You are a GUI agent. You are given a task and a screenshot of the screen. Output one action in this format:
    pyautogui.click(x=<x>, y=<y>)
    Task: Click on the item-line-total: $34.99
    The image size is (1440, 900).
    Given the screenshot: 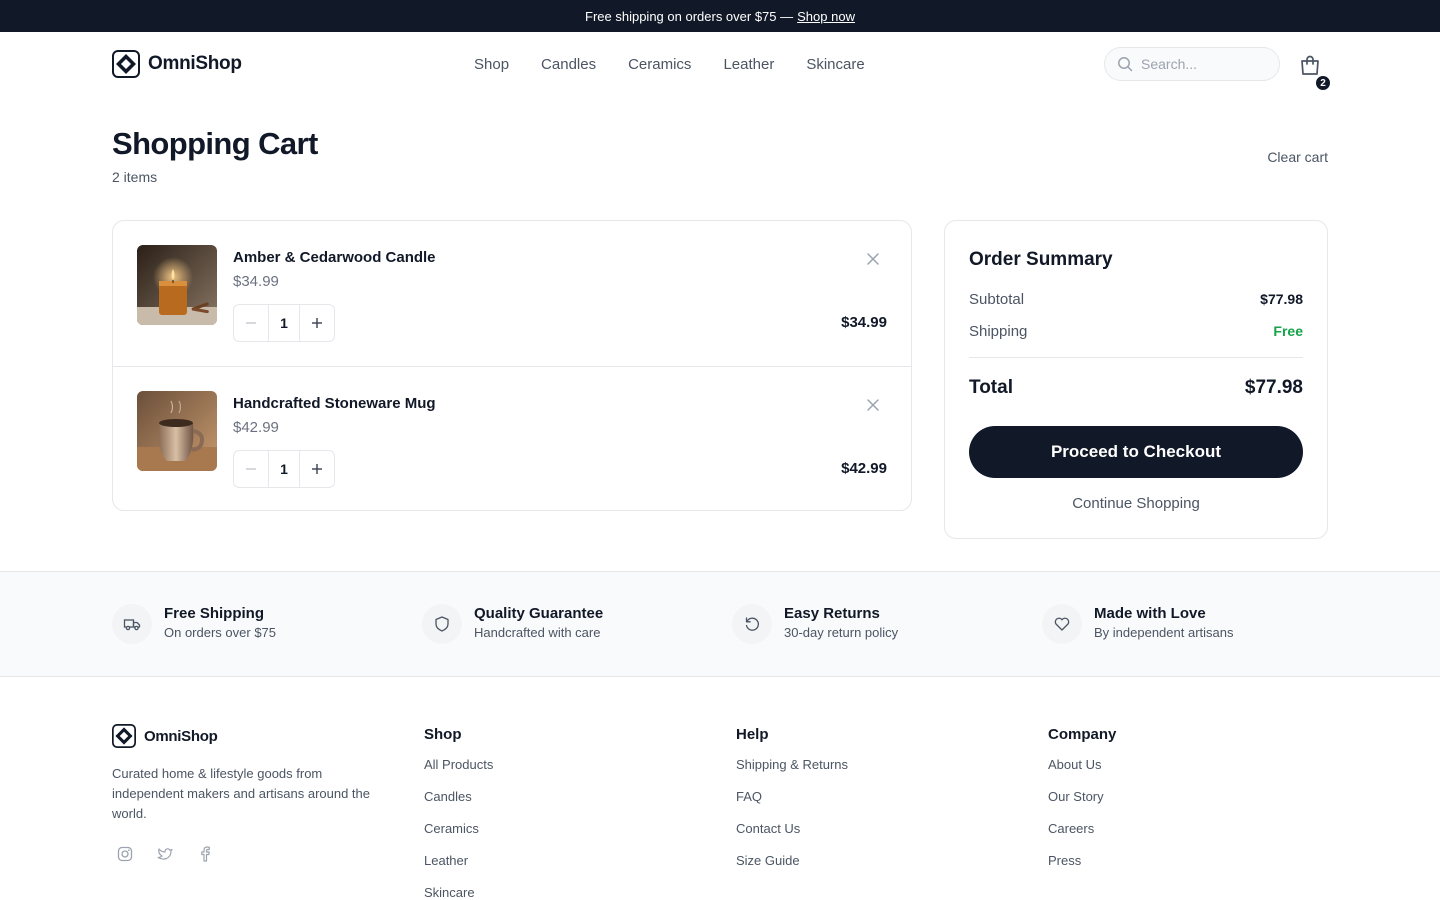 What is the action you would take?
    pyautogui.click(x=864, y=322)
    